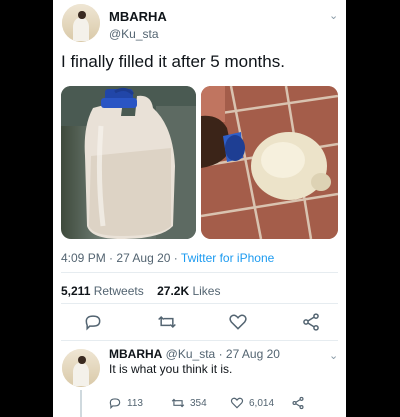 This screenshot has width=400, height=417. I want to click on reply-avatar, so click(81, 368).